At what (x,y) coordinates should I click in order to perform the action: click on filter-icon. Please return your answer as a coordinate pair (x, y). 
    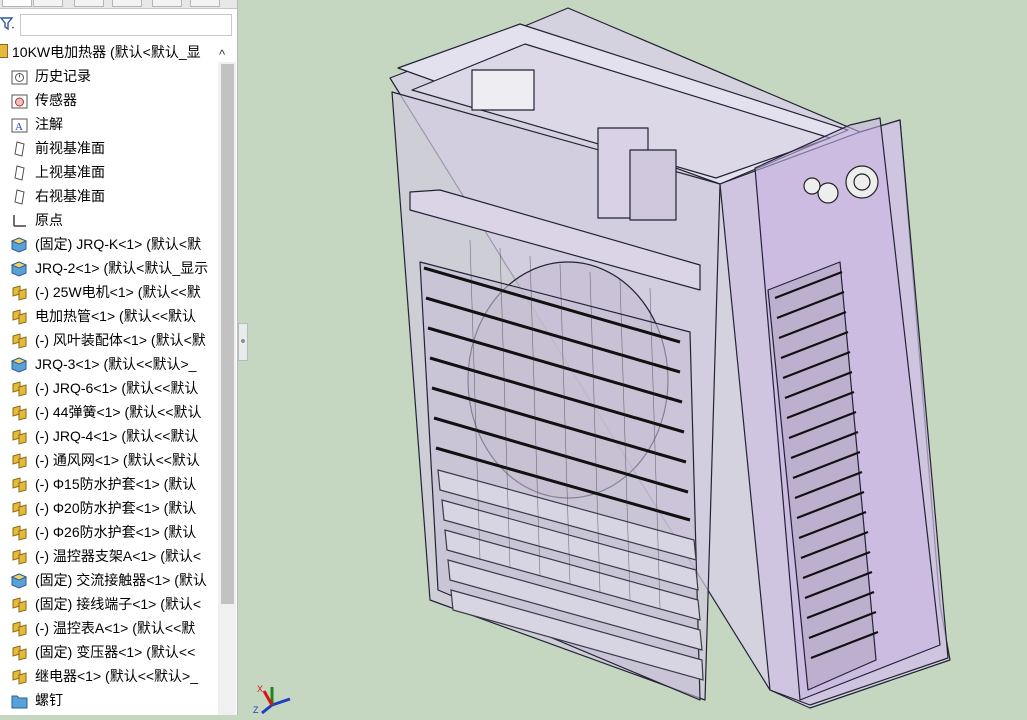
    Looking at the image, I should click on (9, 24).